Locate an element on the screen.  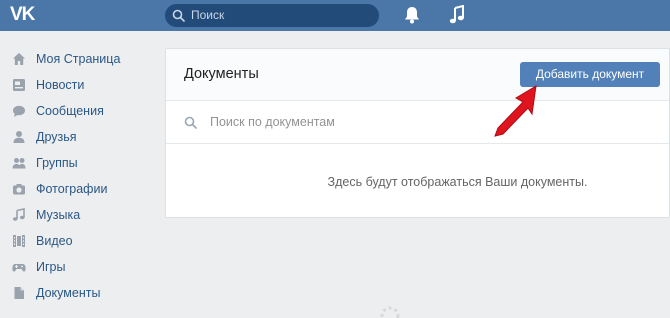
sidebar-item-label: Моя Страница is located at coordinates (78, 59).